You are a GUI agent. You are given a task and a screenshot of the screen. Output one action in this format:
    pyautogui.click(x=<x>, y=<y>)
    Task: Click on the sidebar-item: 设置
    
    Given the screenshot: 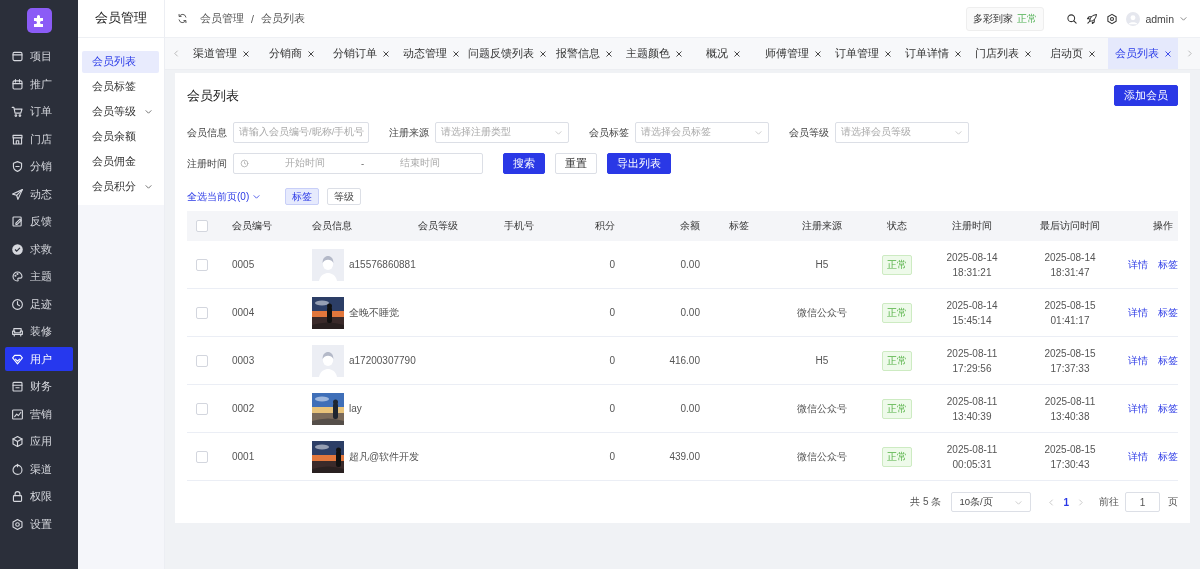 What is the action you would take?
    pyautogui.click(x=39, y=524)
    